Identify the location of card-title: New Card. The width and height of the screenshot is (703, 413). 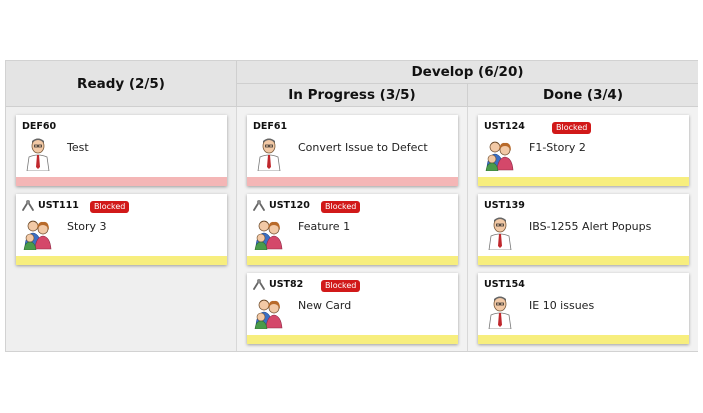
(325, 305).